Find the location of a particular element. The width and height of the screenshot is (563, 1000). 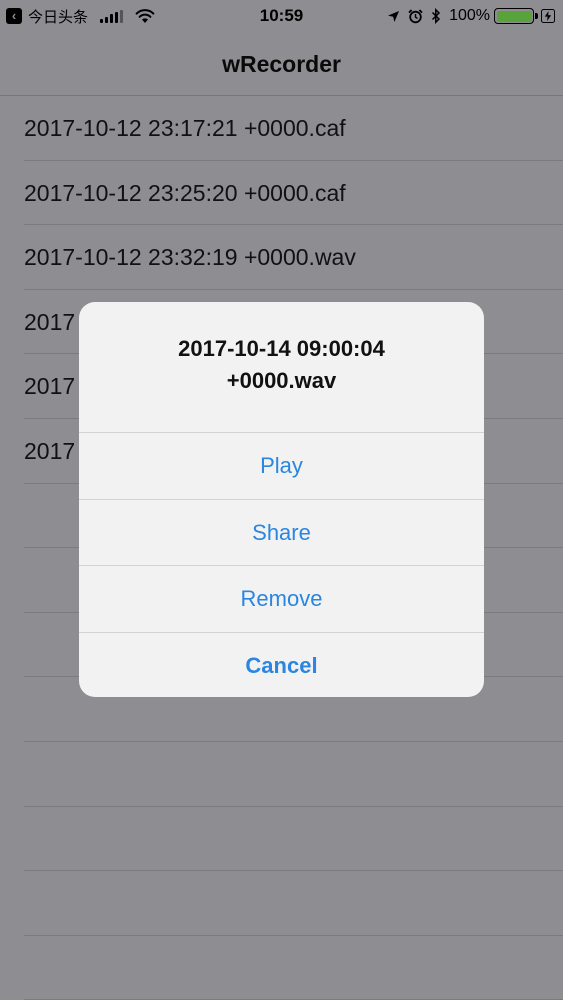

navigation-bar: wRecorder is located at coordinates (281, 64).